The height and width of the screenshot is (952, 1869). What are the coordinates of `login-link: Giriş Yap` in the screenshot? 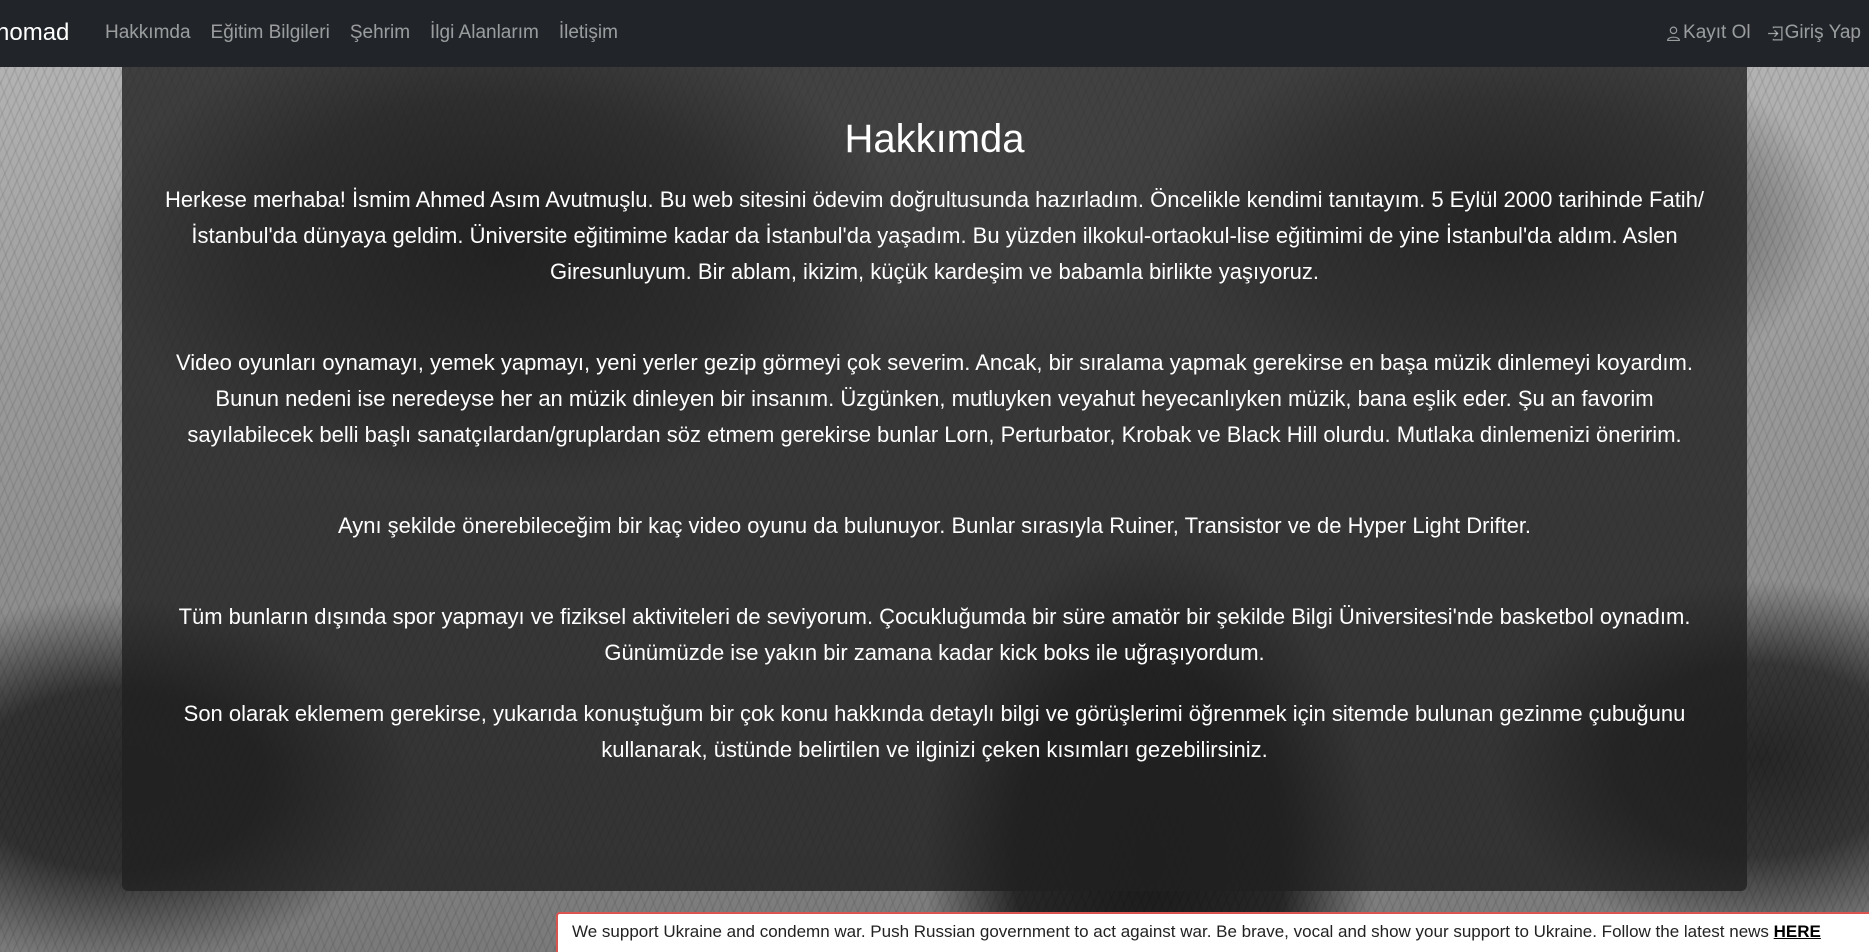 It's located at (1814, 33).